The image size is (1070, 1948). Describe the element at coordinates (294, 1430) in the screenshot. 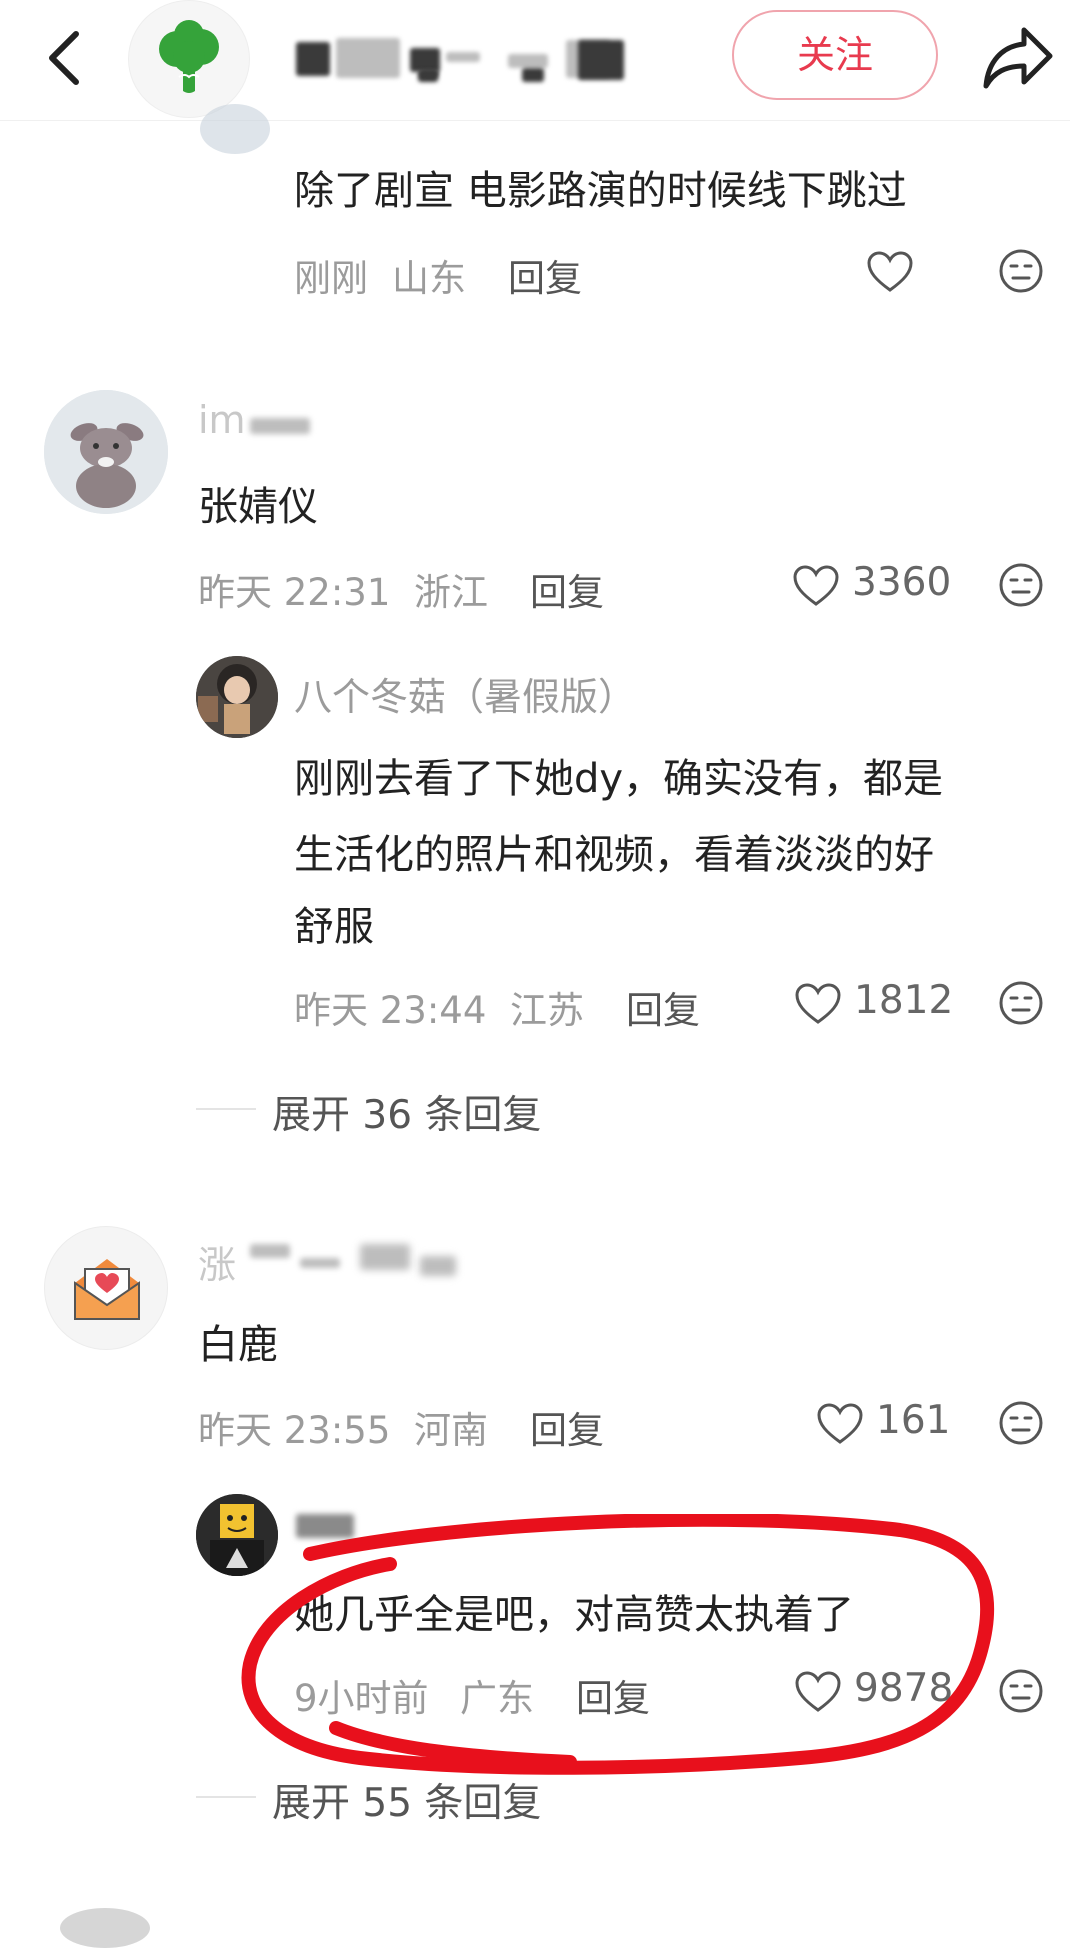

I see `comment-time: 昨天 23:55` at that location.